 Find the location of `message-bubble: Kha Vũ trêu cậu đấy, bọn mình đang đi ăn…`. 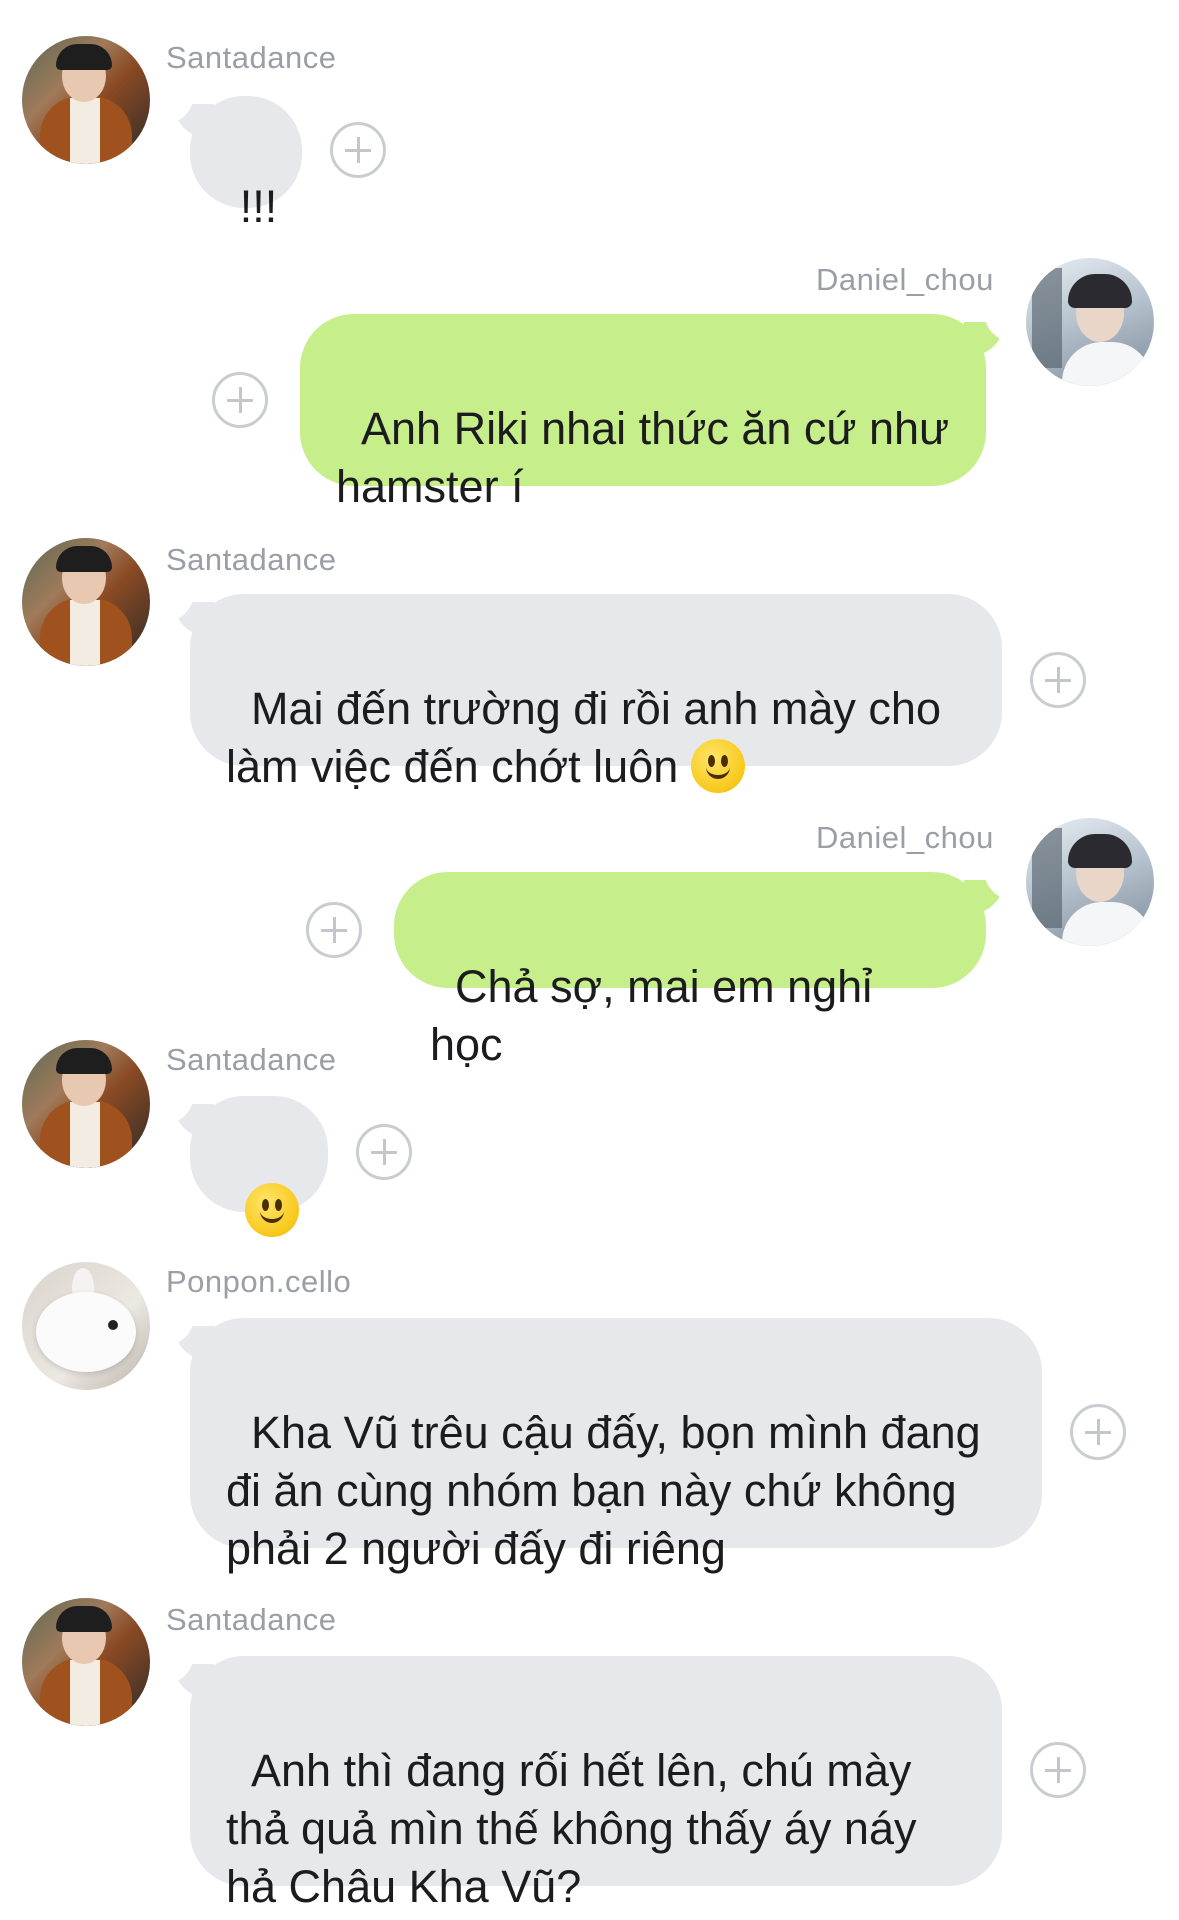

message-bubble: Kha Vũ trêu cậu đấy, bọn mình đang đi ăn… is located at coordinates (616, 1446).